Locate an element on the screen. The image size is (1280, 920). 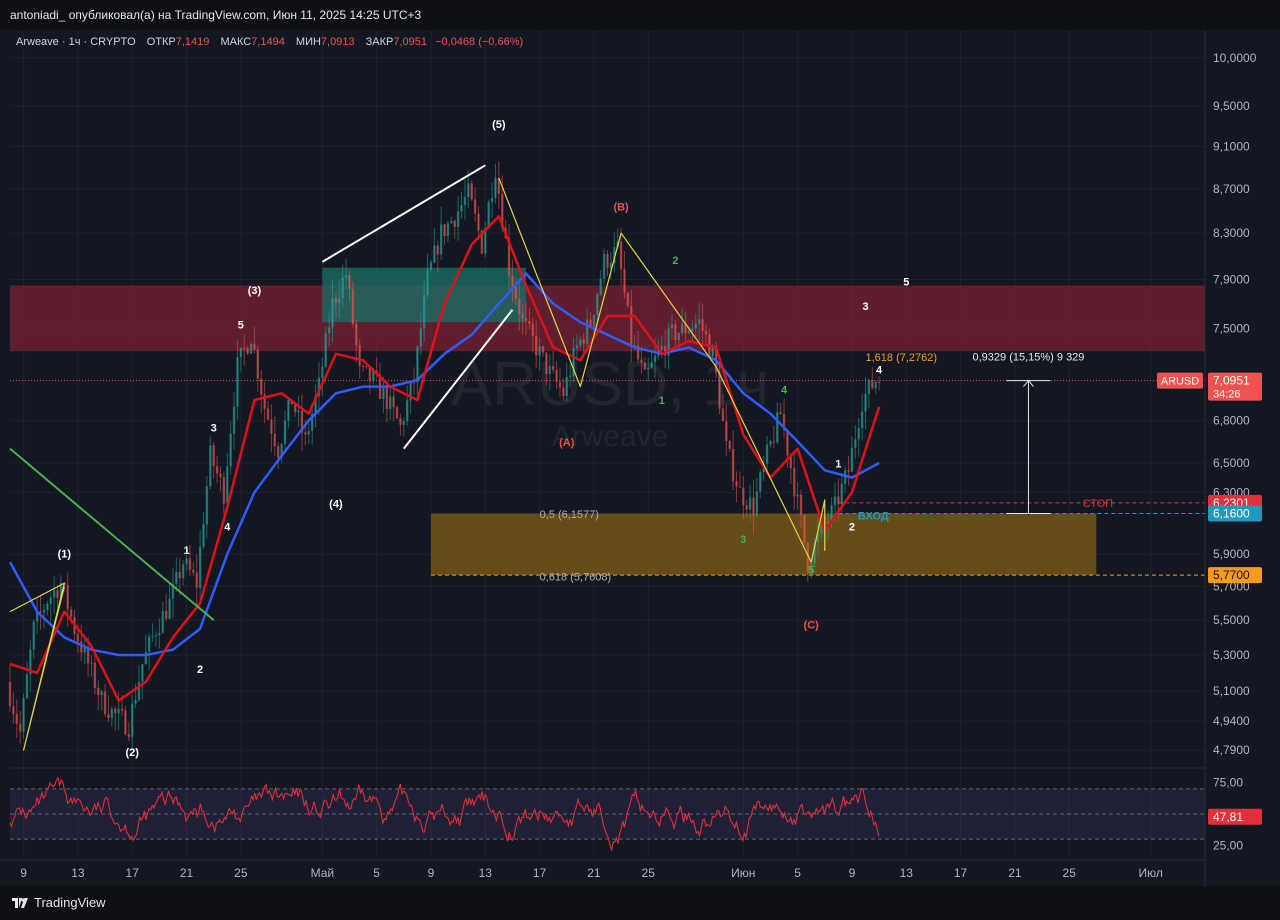
tradingview-logo-icon is located at coordinates (20, 902).